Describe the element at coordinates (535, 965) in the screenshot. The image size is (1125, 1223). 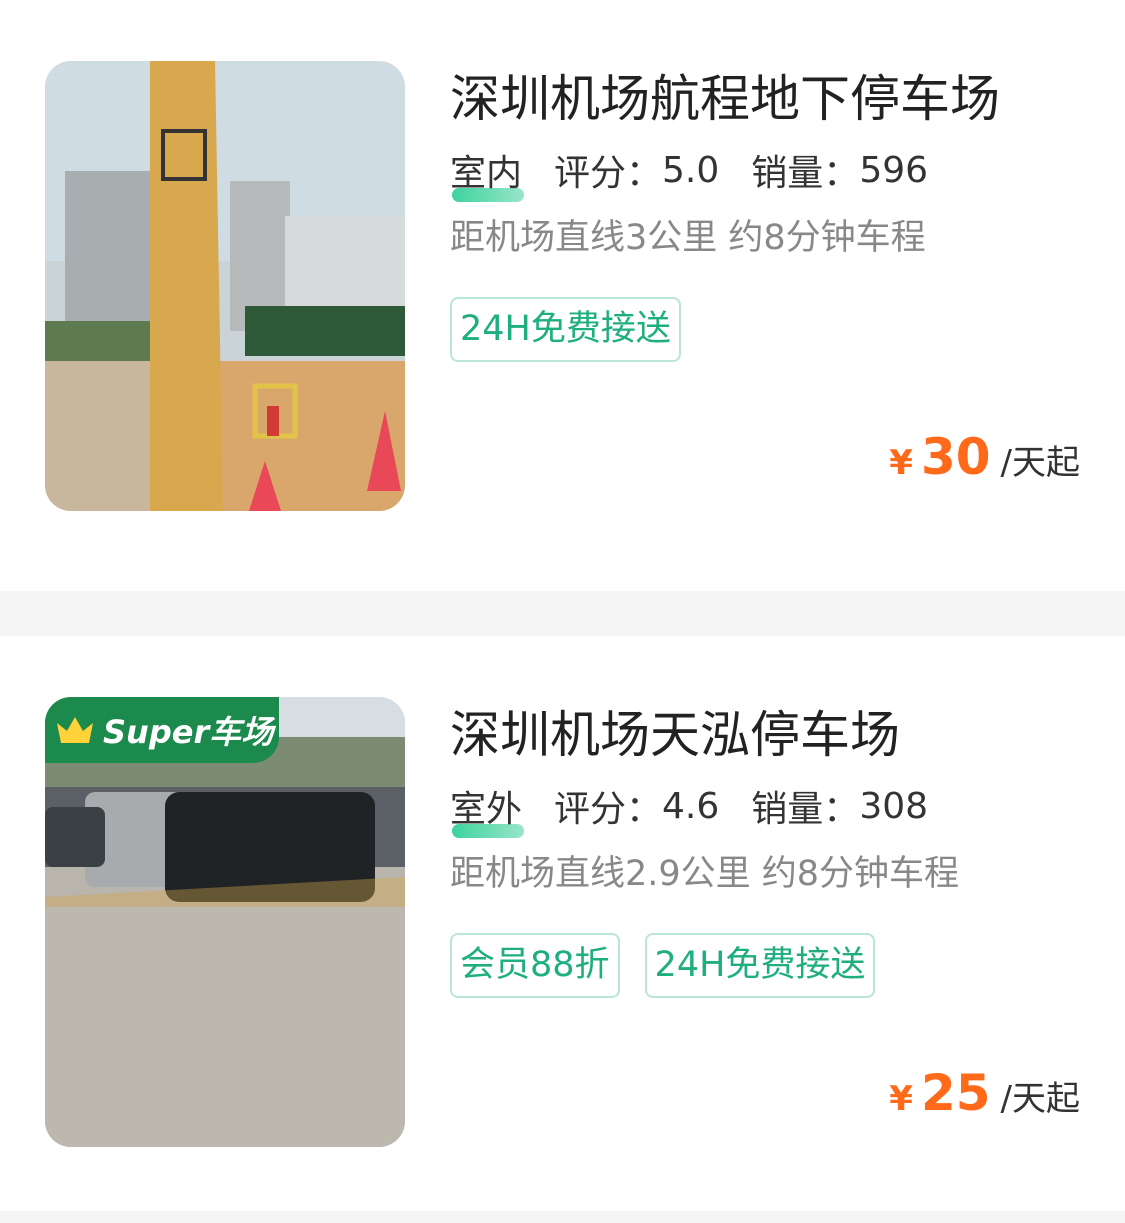
I see `tag-member-discount: 会员88折` at that location.